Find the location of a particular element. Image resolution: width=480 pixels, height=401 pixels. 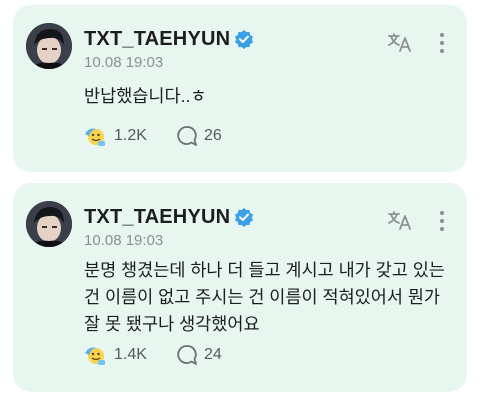

comments-count: 24 is located at coordinates (213, 354).